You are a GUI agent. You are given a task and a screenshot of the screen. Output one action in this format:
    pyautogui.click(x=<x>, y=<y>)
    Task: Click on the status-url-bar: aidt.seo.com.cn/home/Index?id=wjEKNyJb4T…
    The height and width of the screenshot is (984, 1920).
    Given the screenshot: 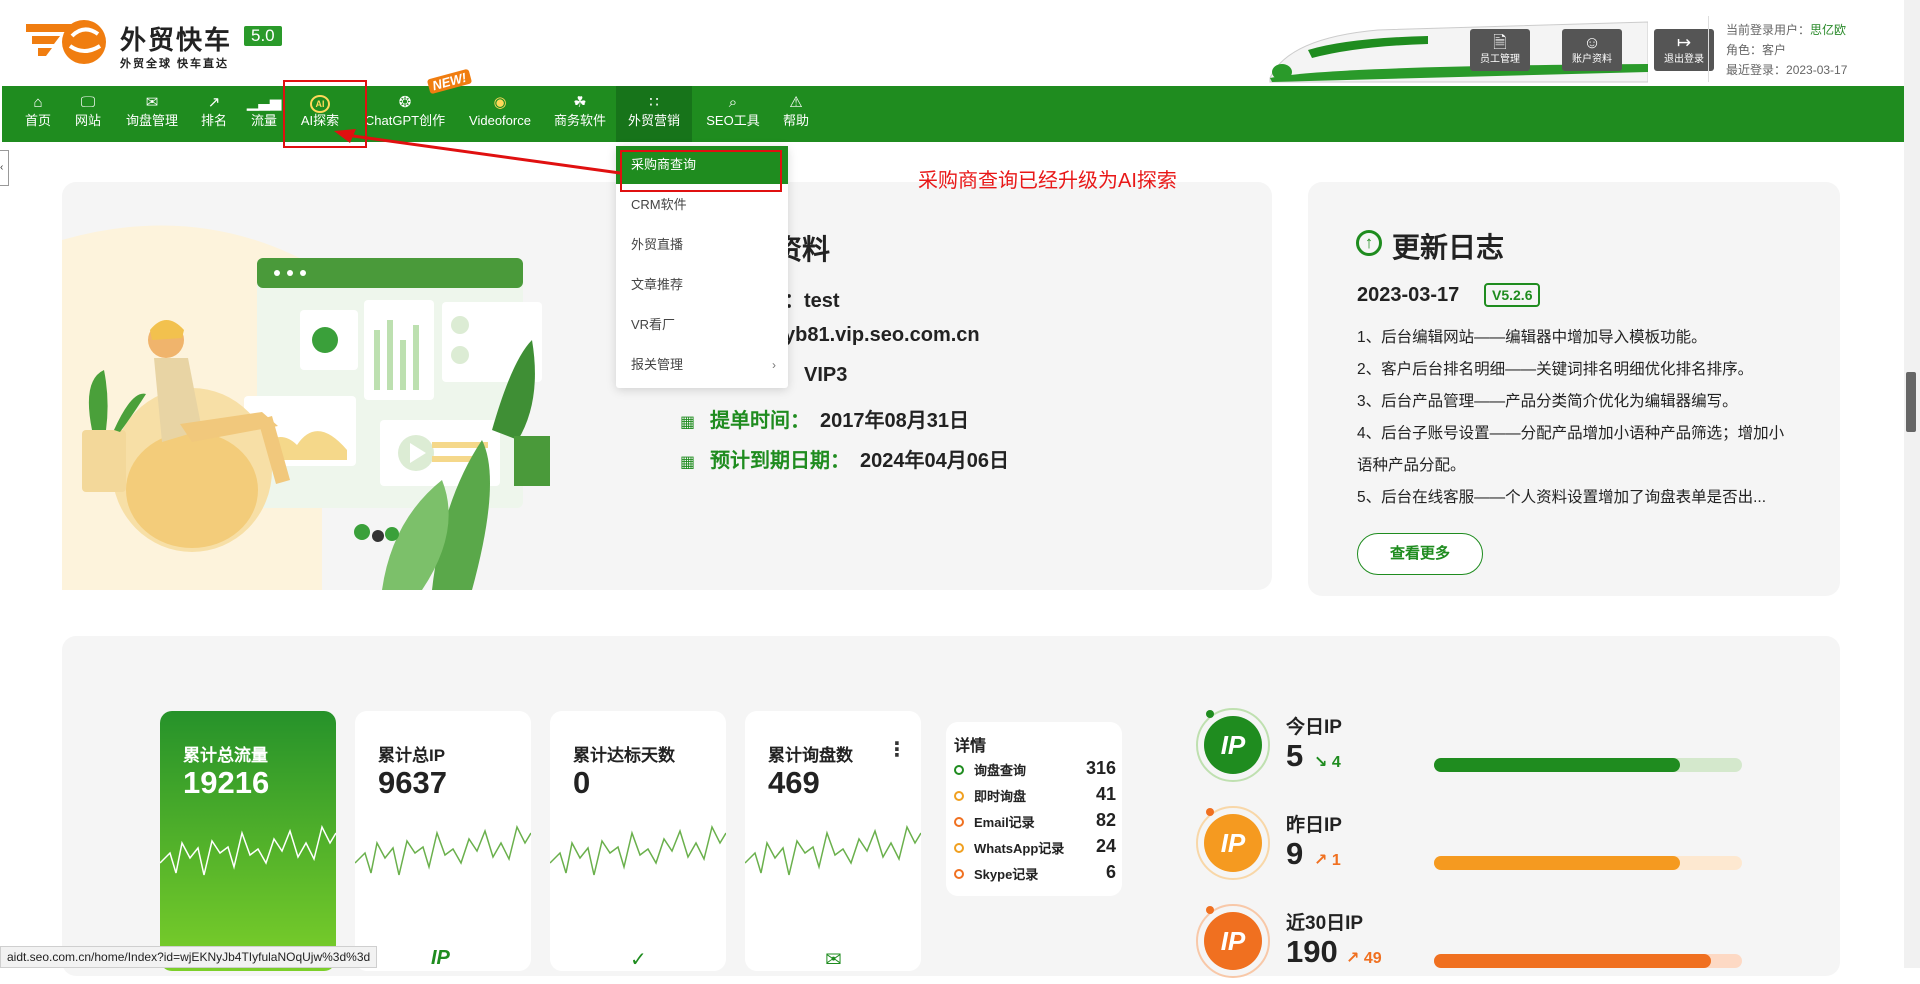 What is the action you would take?
    pyautogui.click(x=189, y=957)
    